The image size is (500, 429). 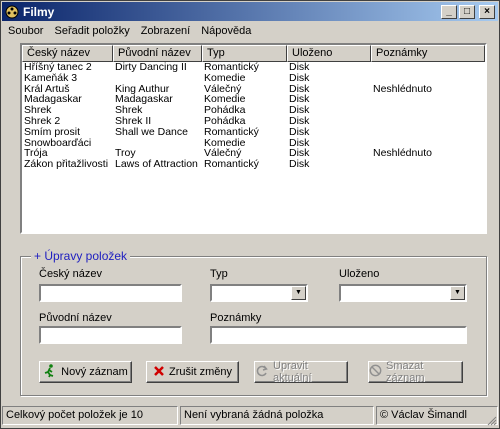 I want to click on table-cell: Shrek II, so click(x=133, y=121).